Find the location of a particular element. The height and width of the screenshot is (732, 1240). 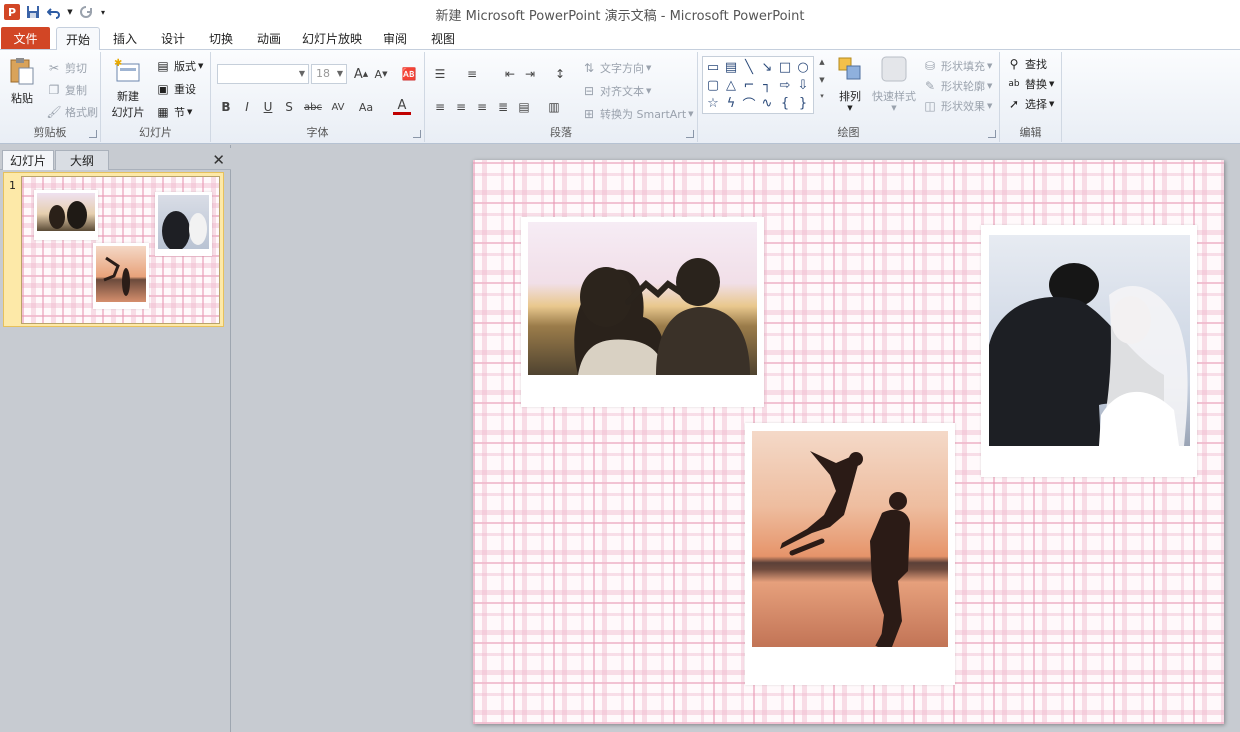

chevron-up-icon: ▲ is located at coordinates (822, 62).